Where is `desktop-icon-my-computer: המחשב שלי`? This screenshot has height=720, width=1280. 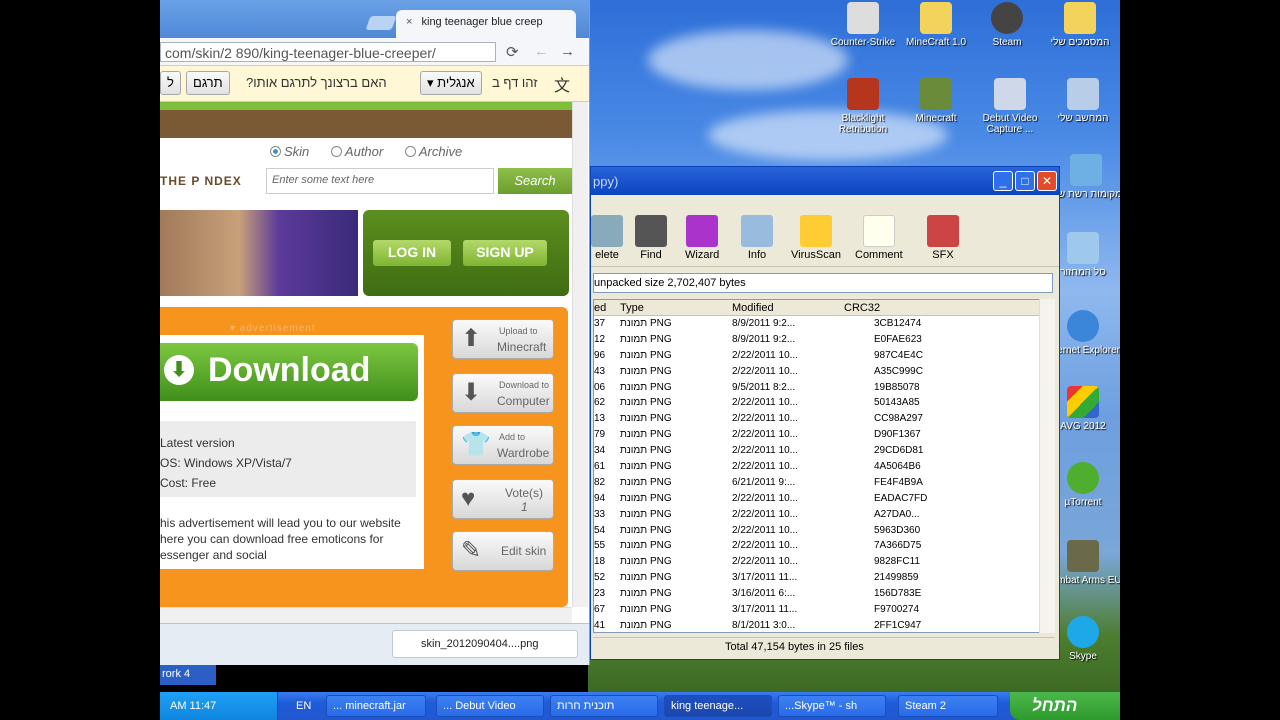 desktop-icon-my-computer: המחשב שלי is located at coordinates (1081, 101).